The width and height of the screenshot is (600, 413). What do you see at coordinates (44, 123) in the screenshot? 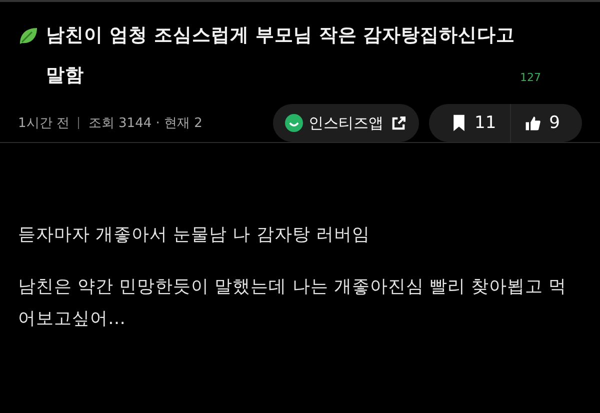
I see `post-time: 1시간 전` at bounding box center [44, 123].